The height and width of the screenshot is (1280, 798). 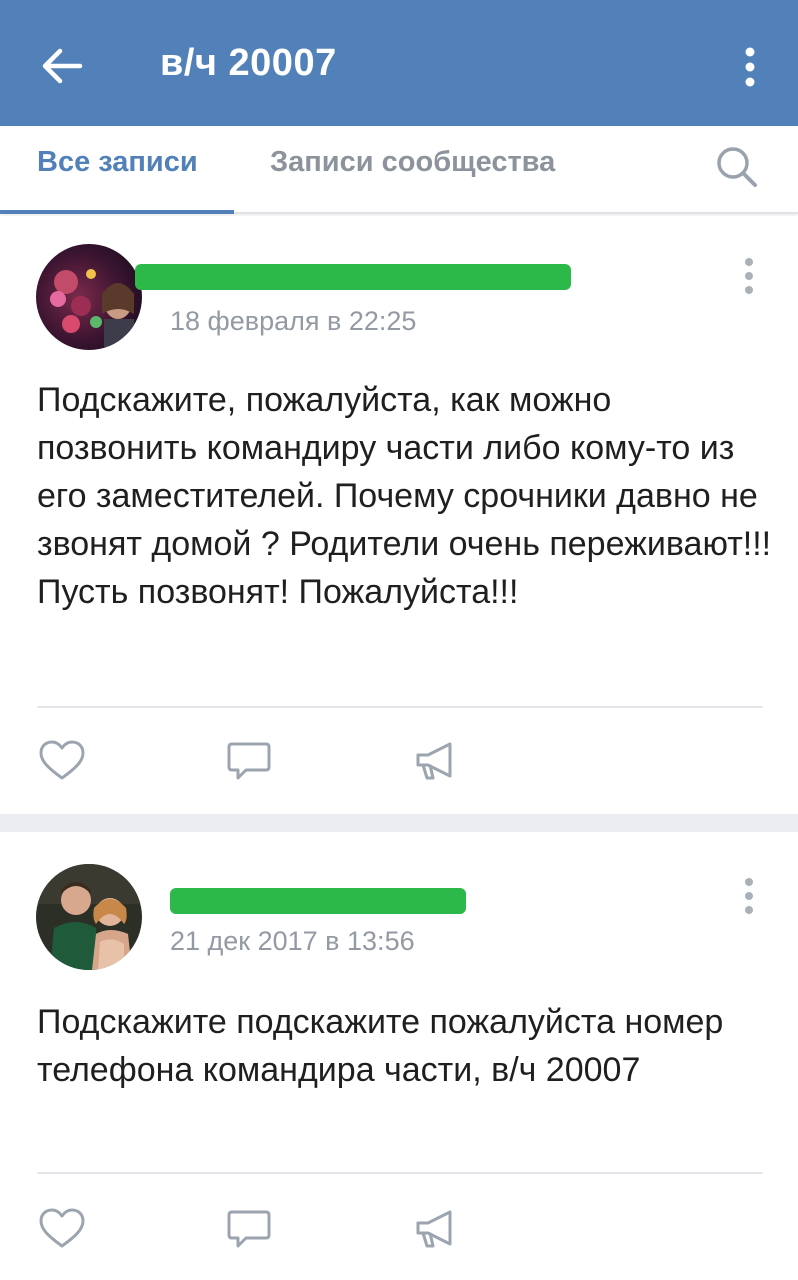 What do you see at coordinates (399, 63) in the screenshot?
I see `app-header: в/ч 20007` at bounding box center [399, 63].